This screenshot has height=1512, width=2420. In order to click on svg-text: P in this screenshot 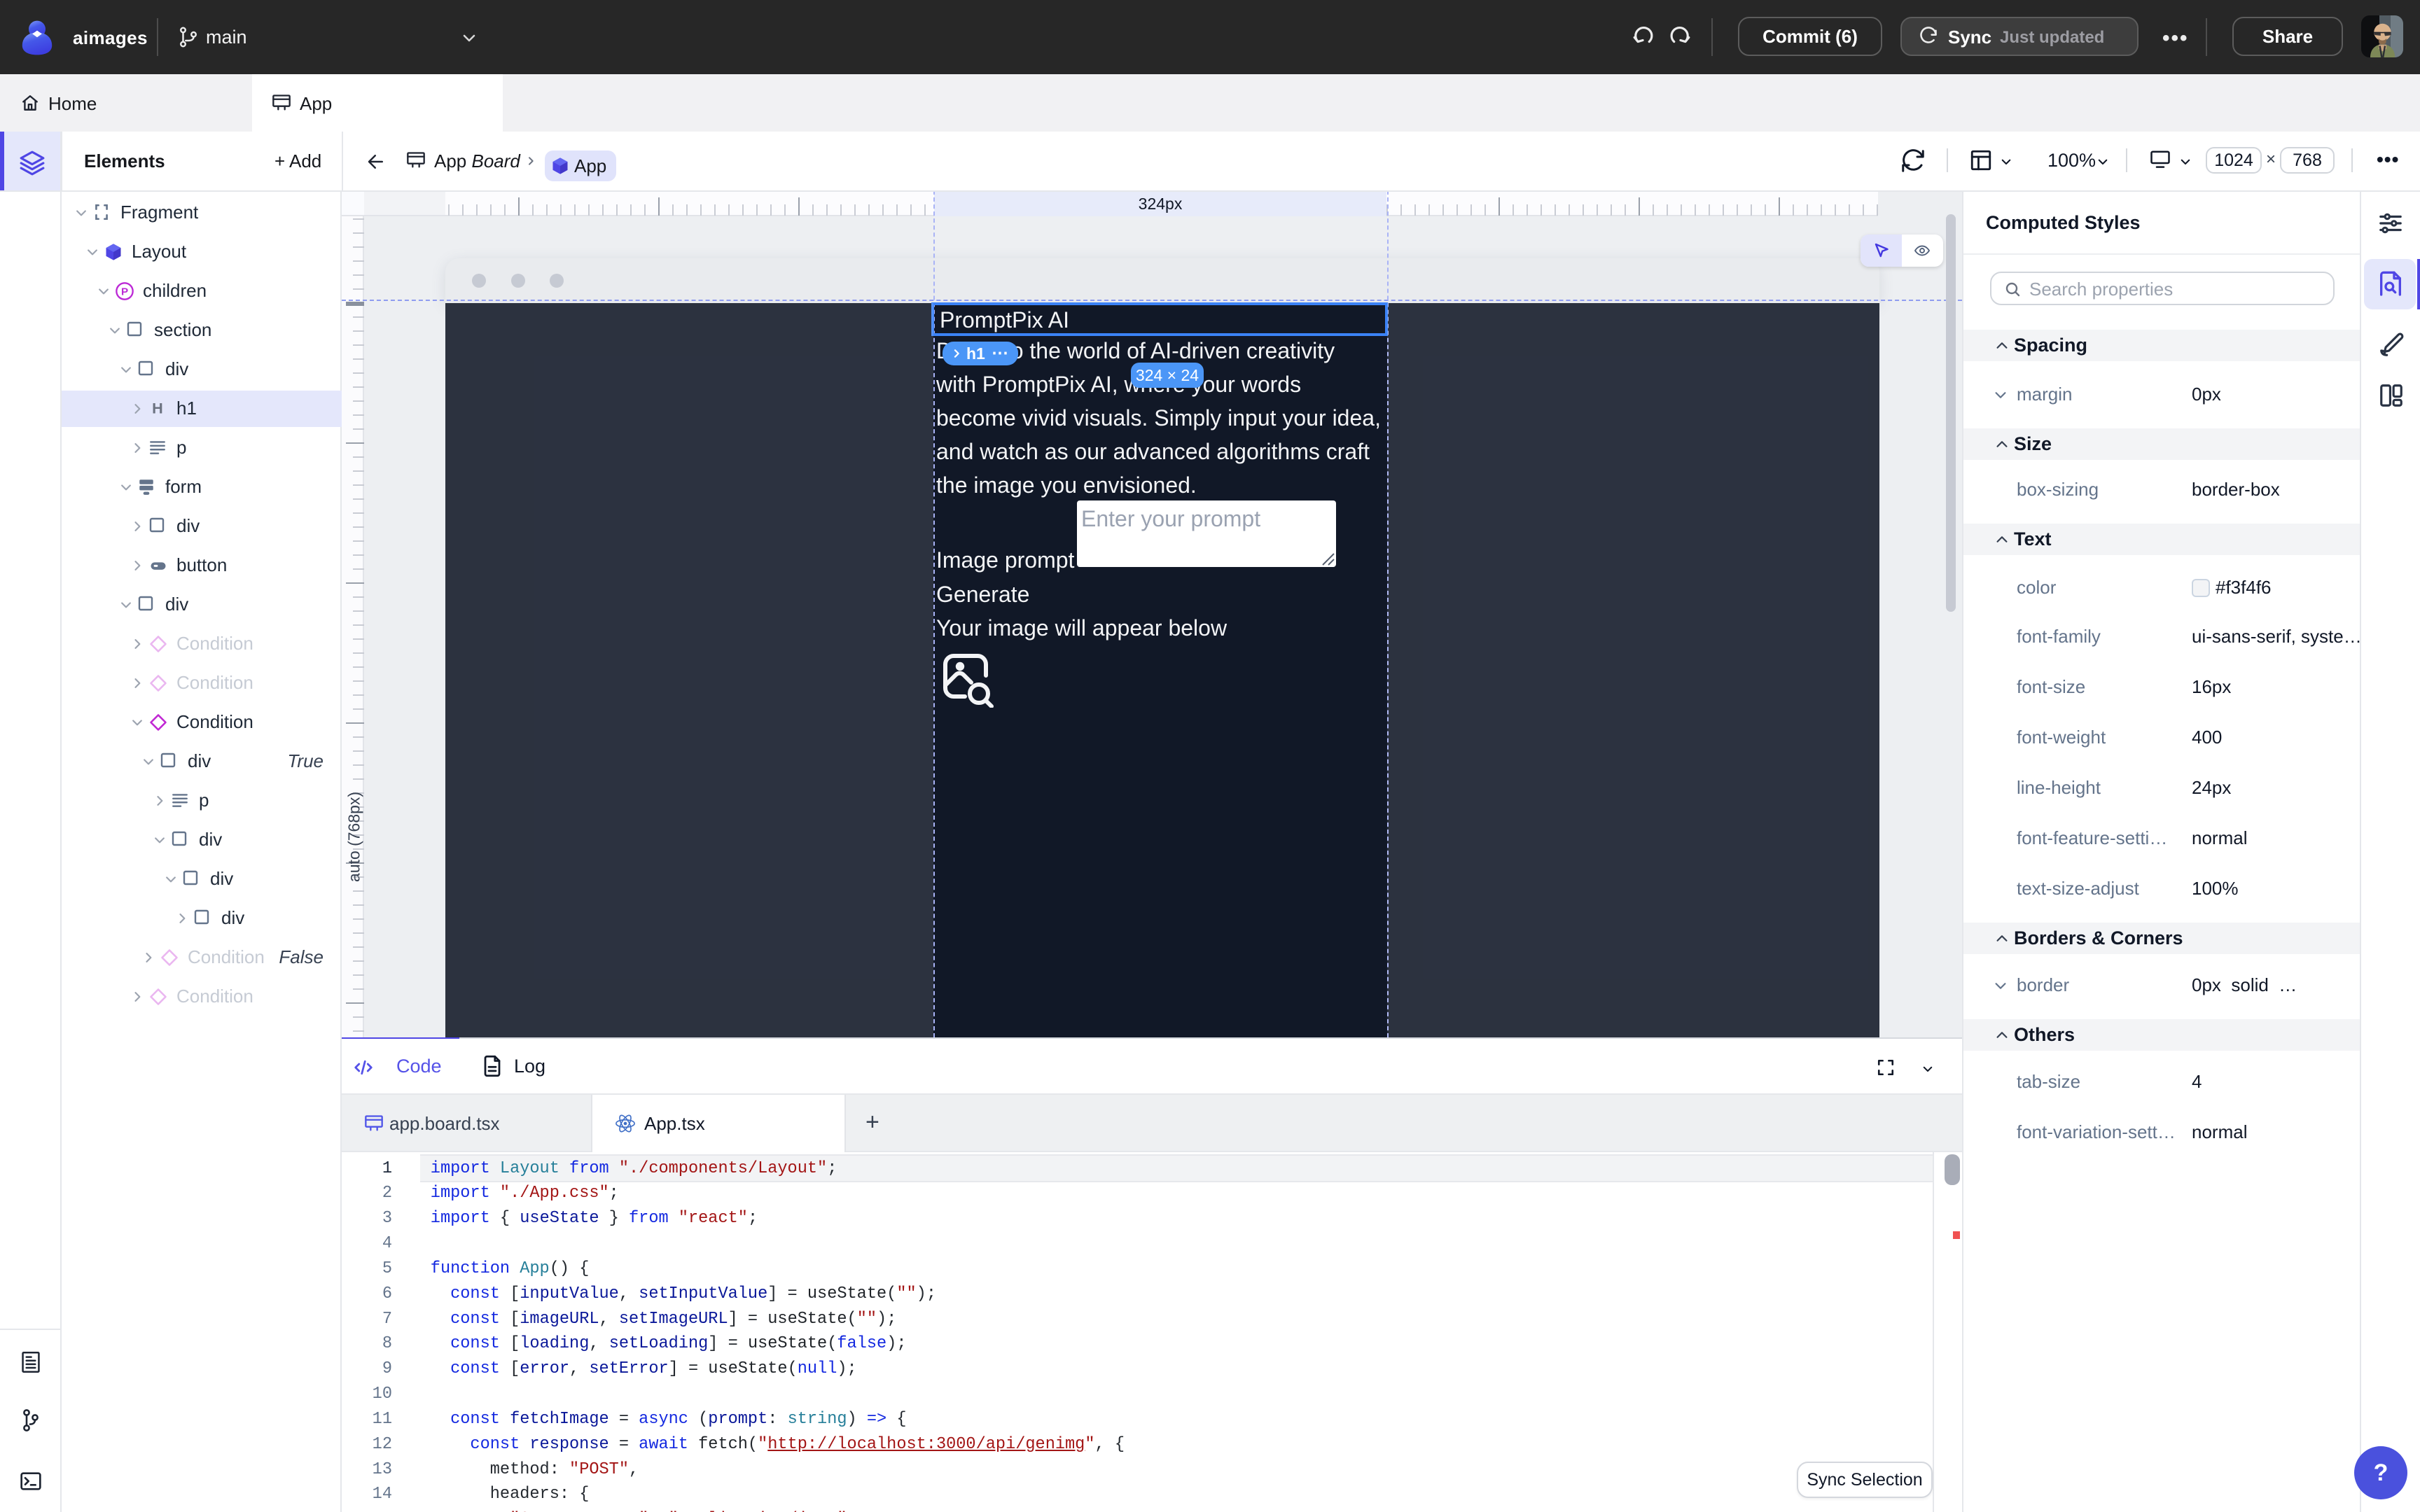, I will do `click(124, 292)`.